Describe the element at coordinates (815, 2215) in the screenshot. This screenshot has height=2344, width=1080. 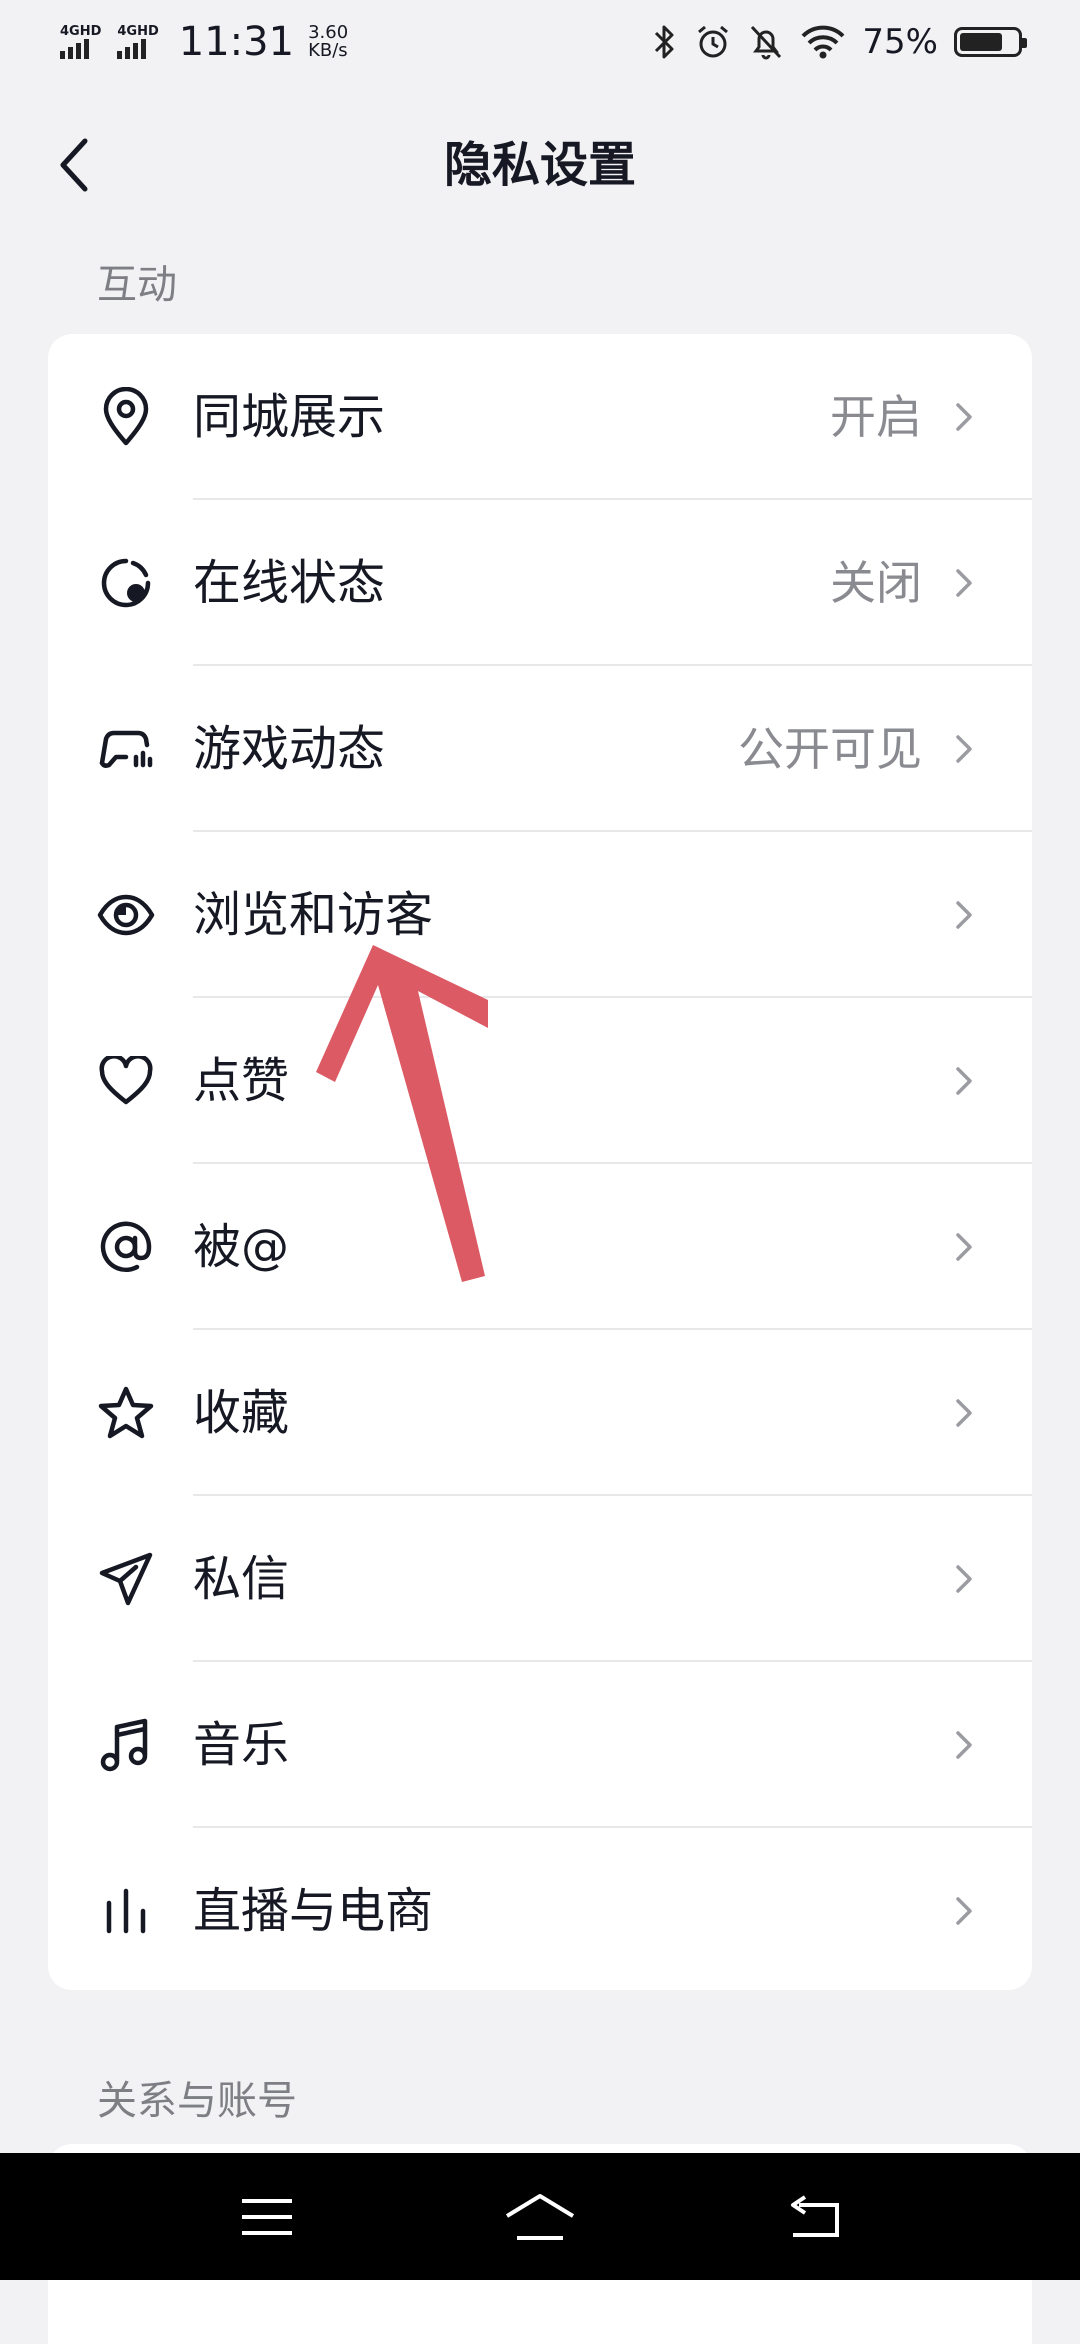
I see `back-icon` at that location.